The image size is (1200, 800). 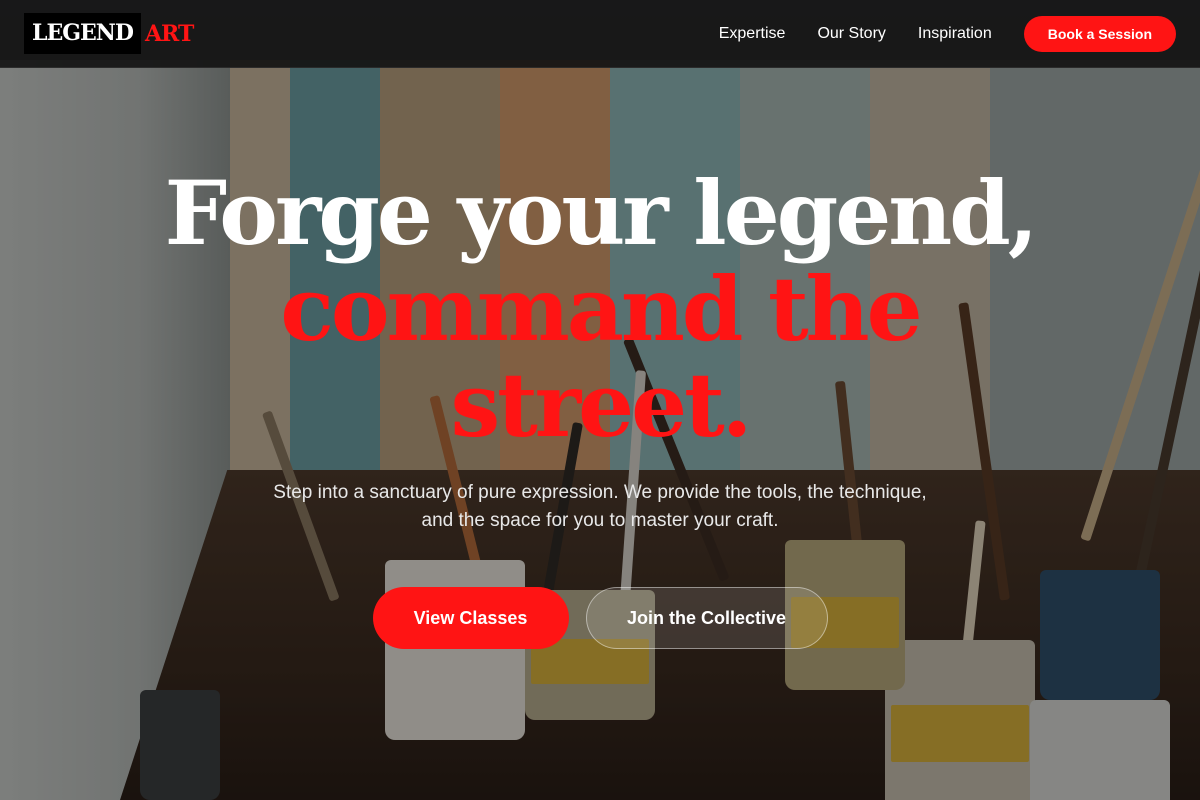 I want to click on headline-line-1: Forge your legend,, so click(x=601, y=213).